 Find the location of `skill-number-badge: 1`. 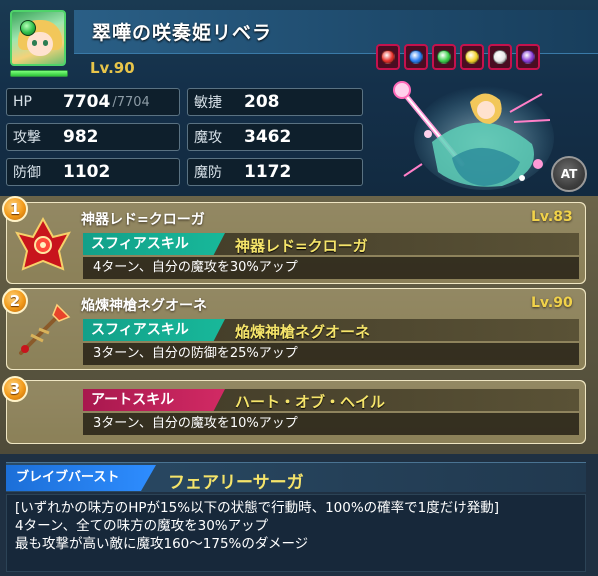

skill-number-badge: 1 is located at coordinates (15, 209).